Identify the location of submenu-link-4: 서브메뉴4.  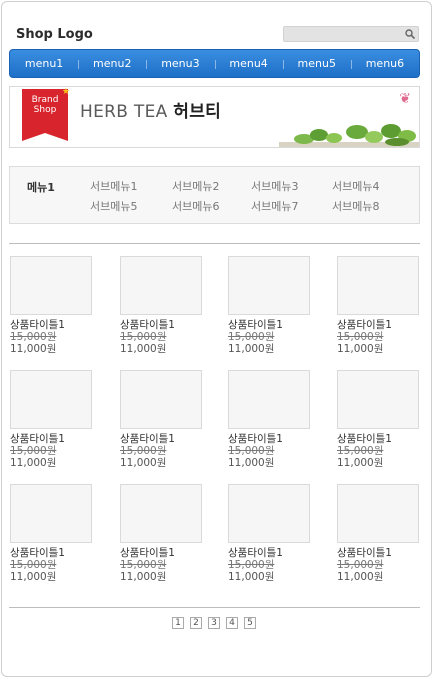
(355, 186).